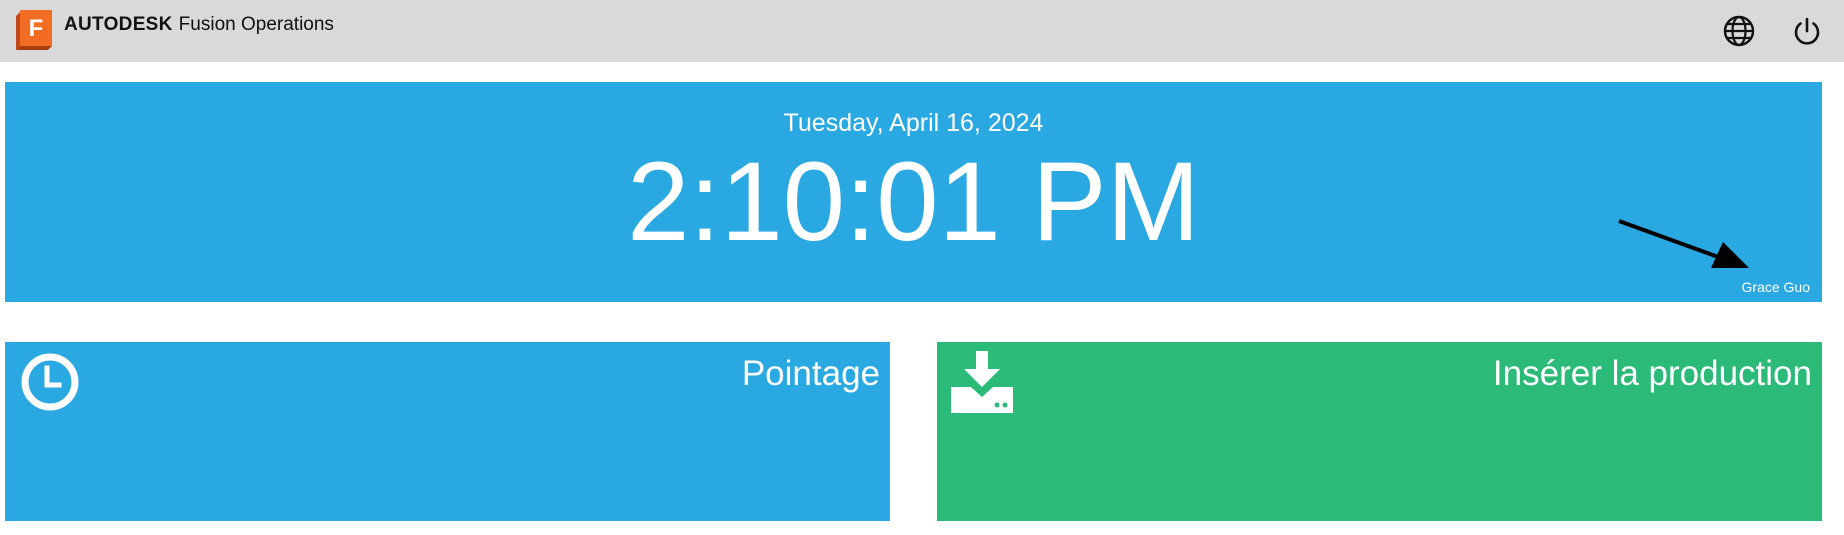 This screenshot has width=1844, height=535. What do you see at coordinates (1776, 287) in the screenshot?
I see `user-name: Grace Guo` at bounding box center [1776, 287].